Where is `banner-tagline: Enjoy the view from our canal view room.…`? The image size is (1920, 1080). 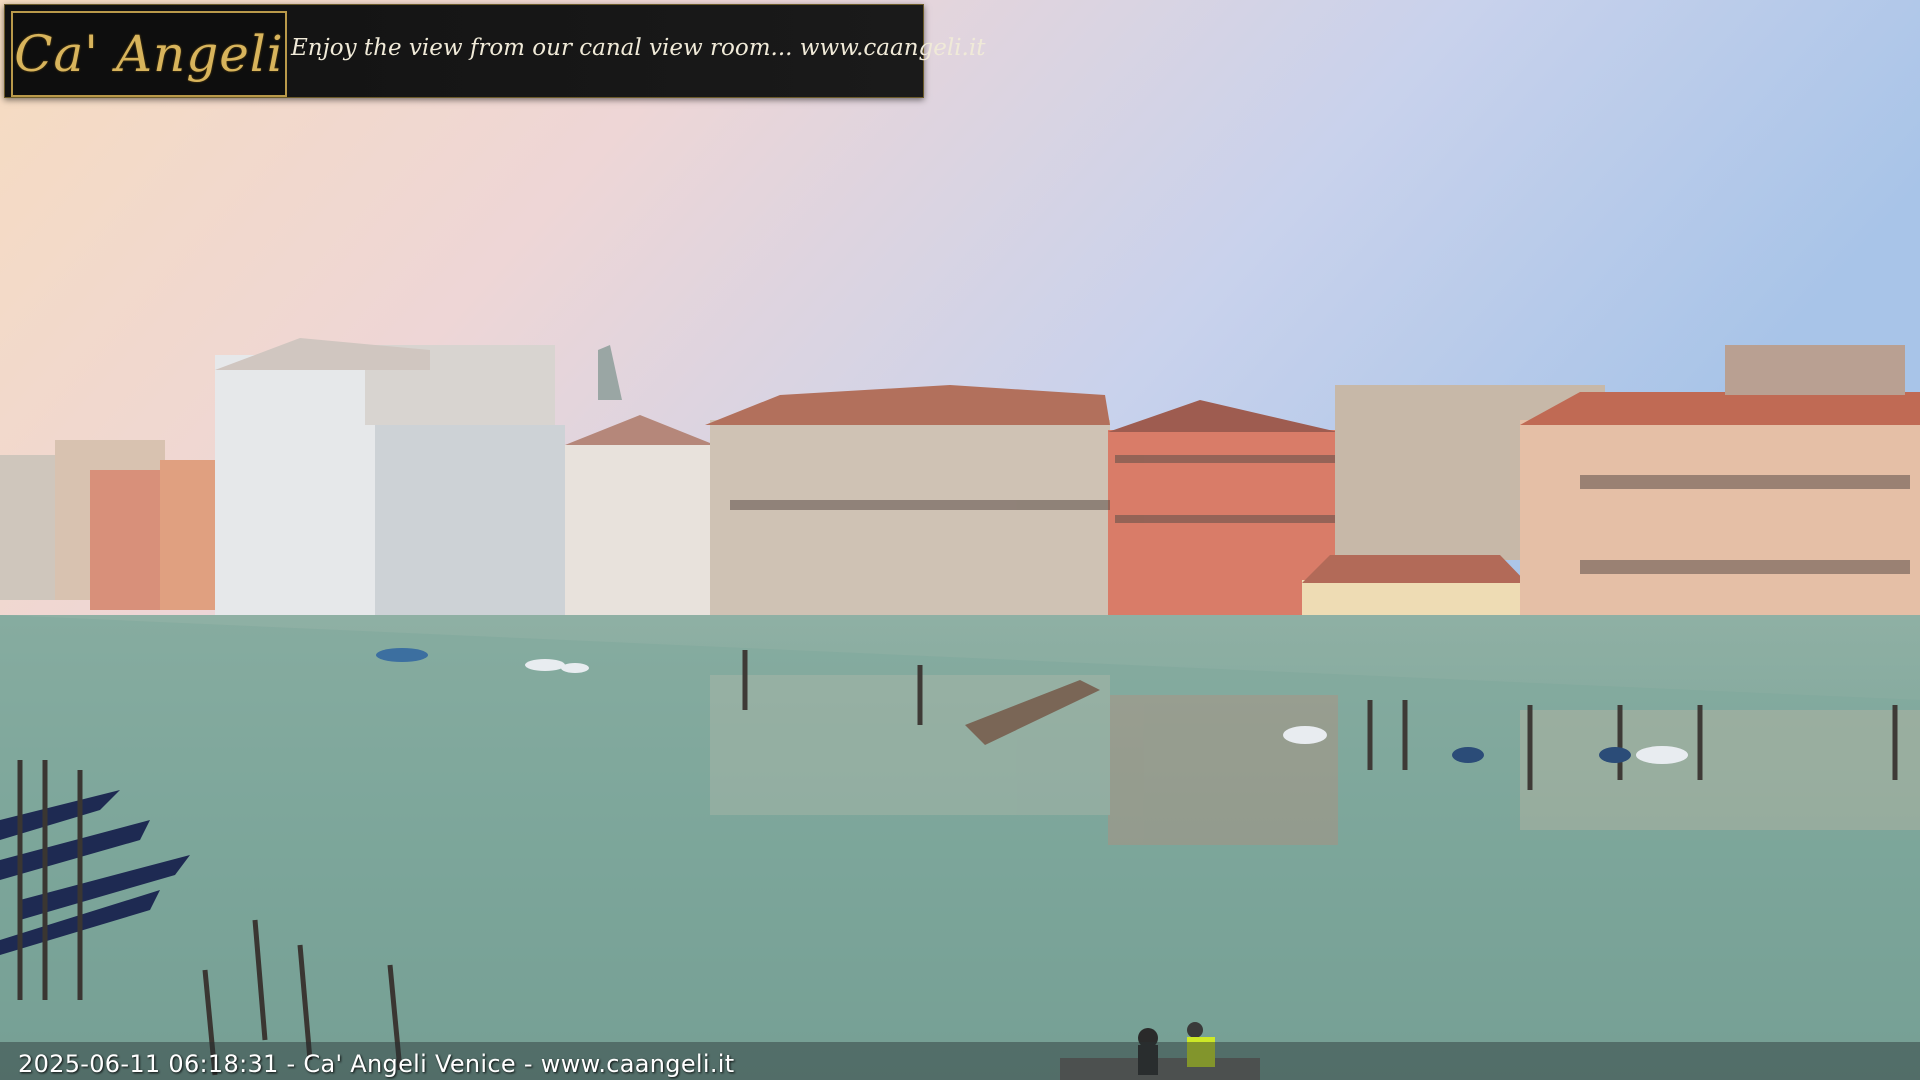
banner-tagline: Enjoy the view from our canal view room.… is located at coordinates (638, 48).